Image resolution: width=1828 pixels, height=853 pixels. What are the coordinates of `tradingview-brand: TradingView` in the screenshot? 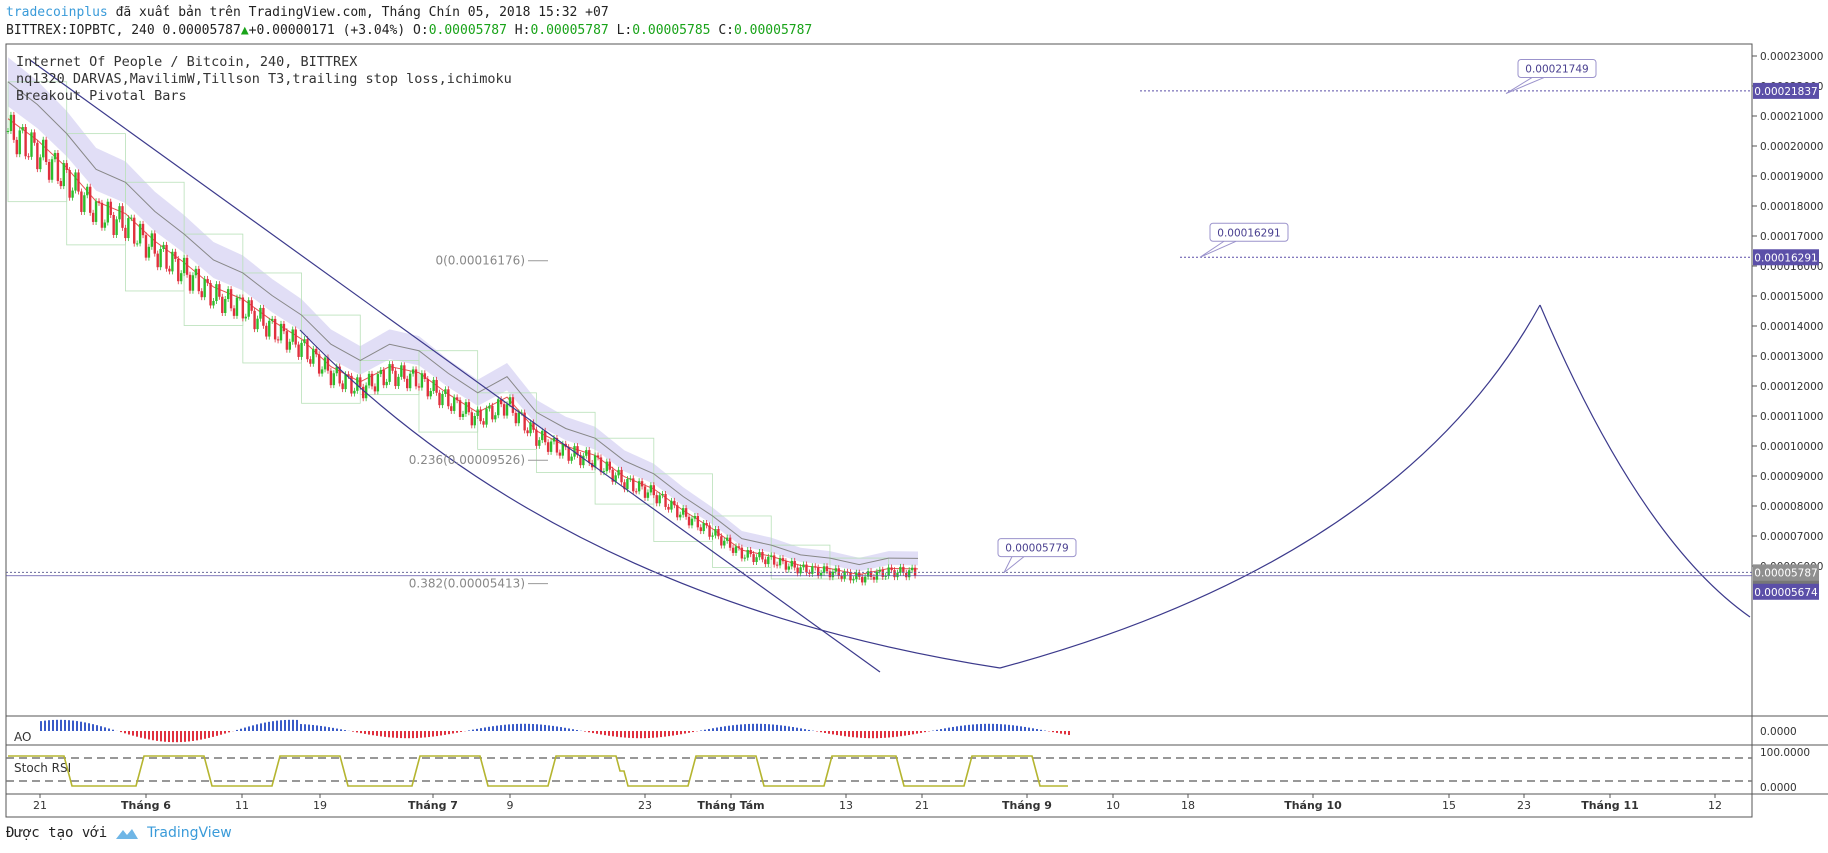 It's located at (189, 833).